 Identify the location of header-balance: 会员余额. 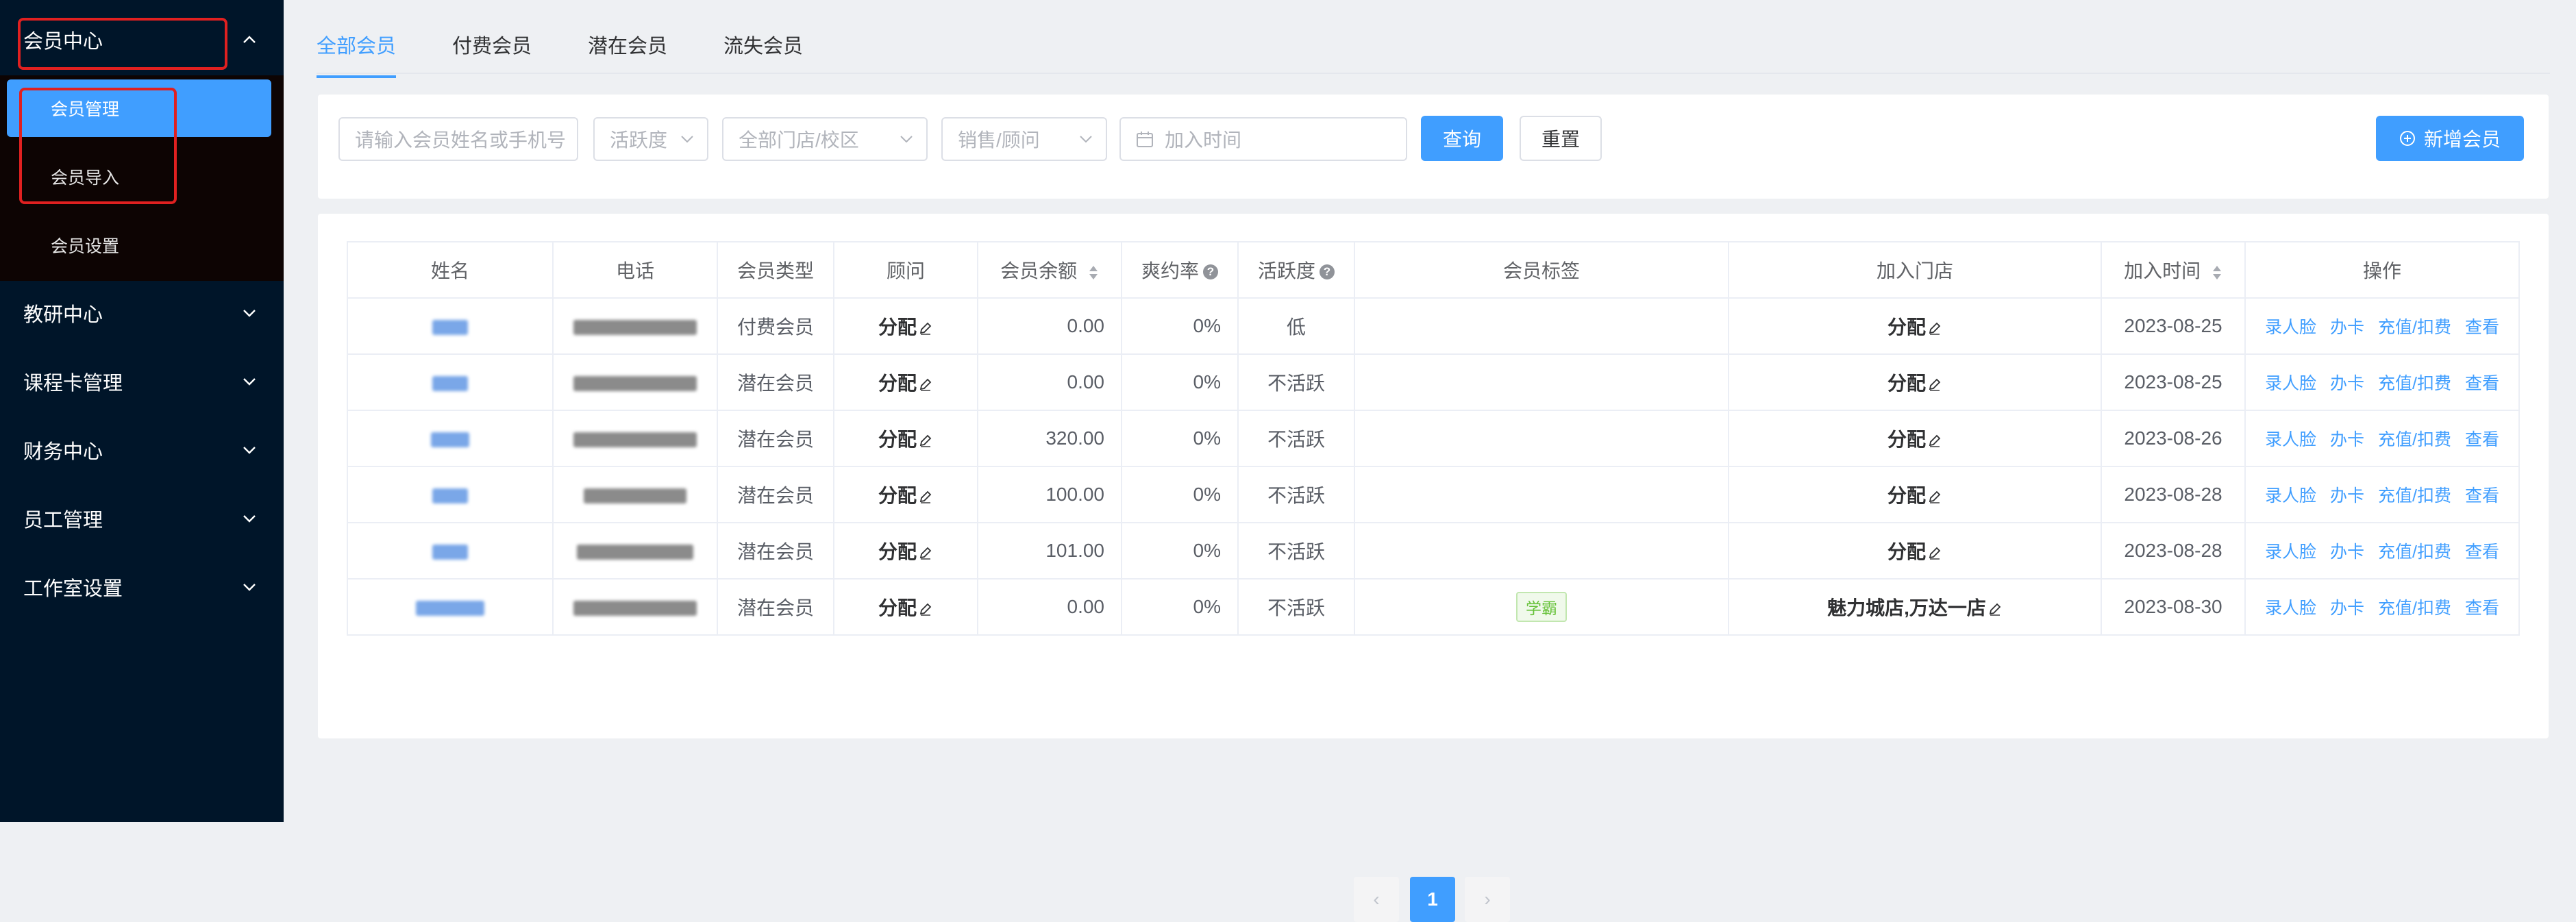
(1049, 270).